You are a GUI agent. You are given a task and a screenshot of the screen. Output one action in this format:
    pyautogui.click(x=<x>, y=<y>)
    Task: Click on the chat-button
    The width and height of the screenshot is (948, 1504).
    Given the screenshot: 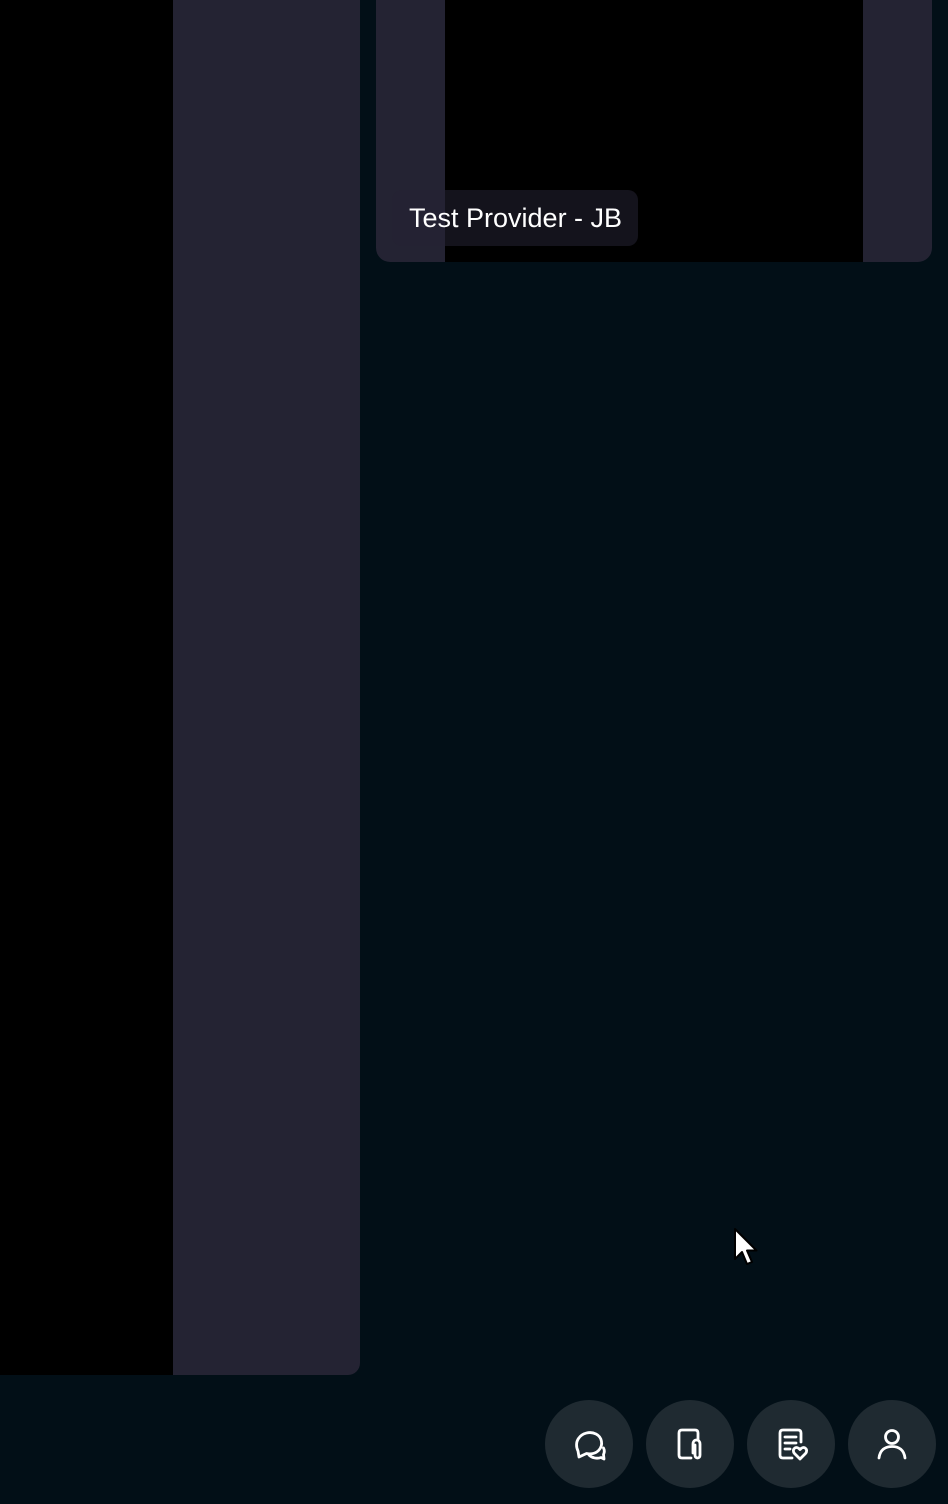 What is the action you would take?
    pyautogui.click(x=589, y=1444)
    